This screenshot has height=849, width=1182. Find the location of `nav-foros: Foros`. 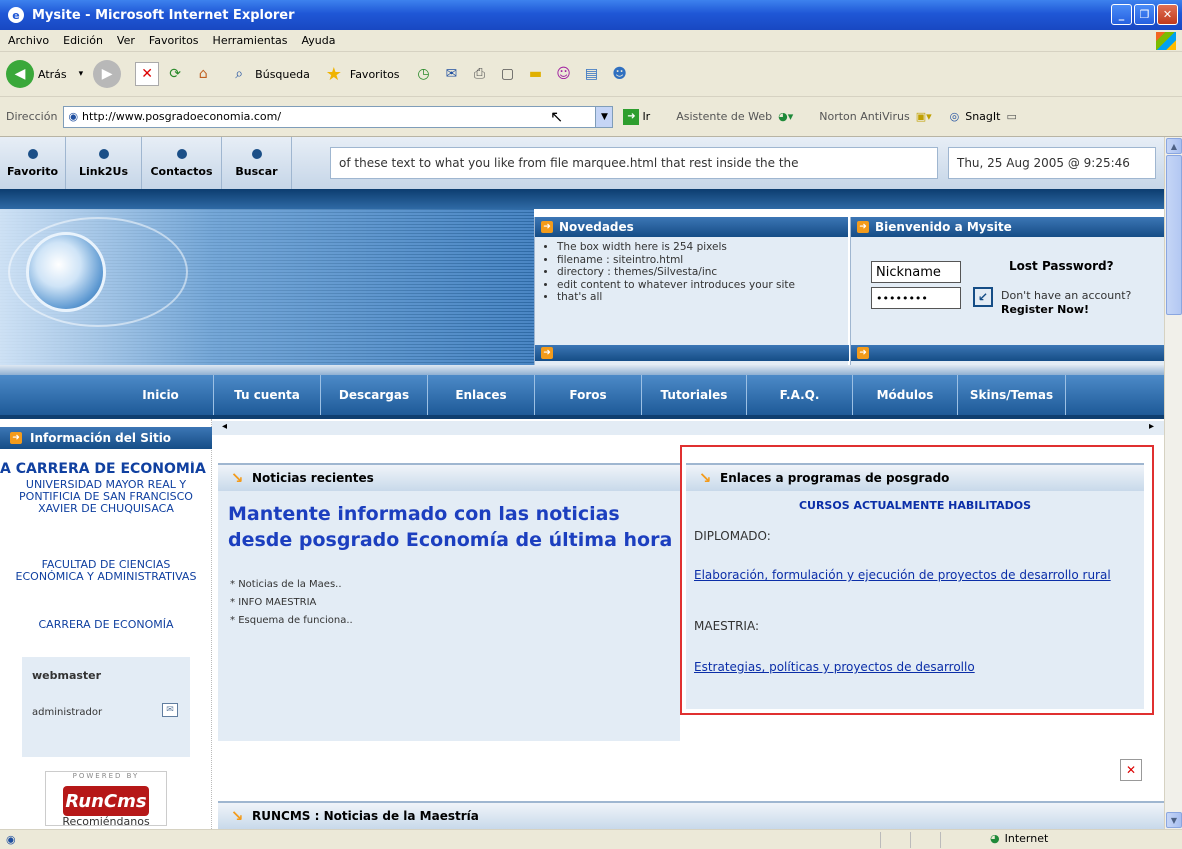

nav-foros: Foros is located at coordinates (588, 395).